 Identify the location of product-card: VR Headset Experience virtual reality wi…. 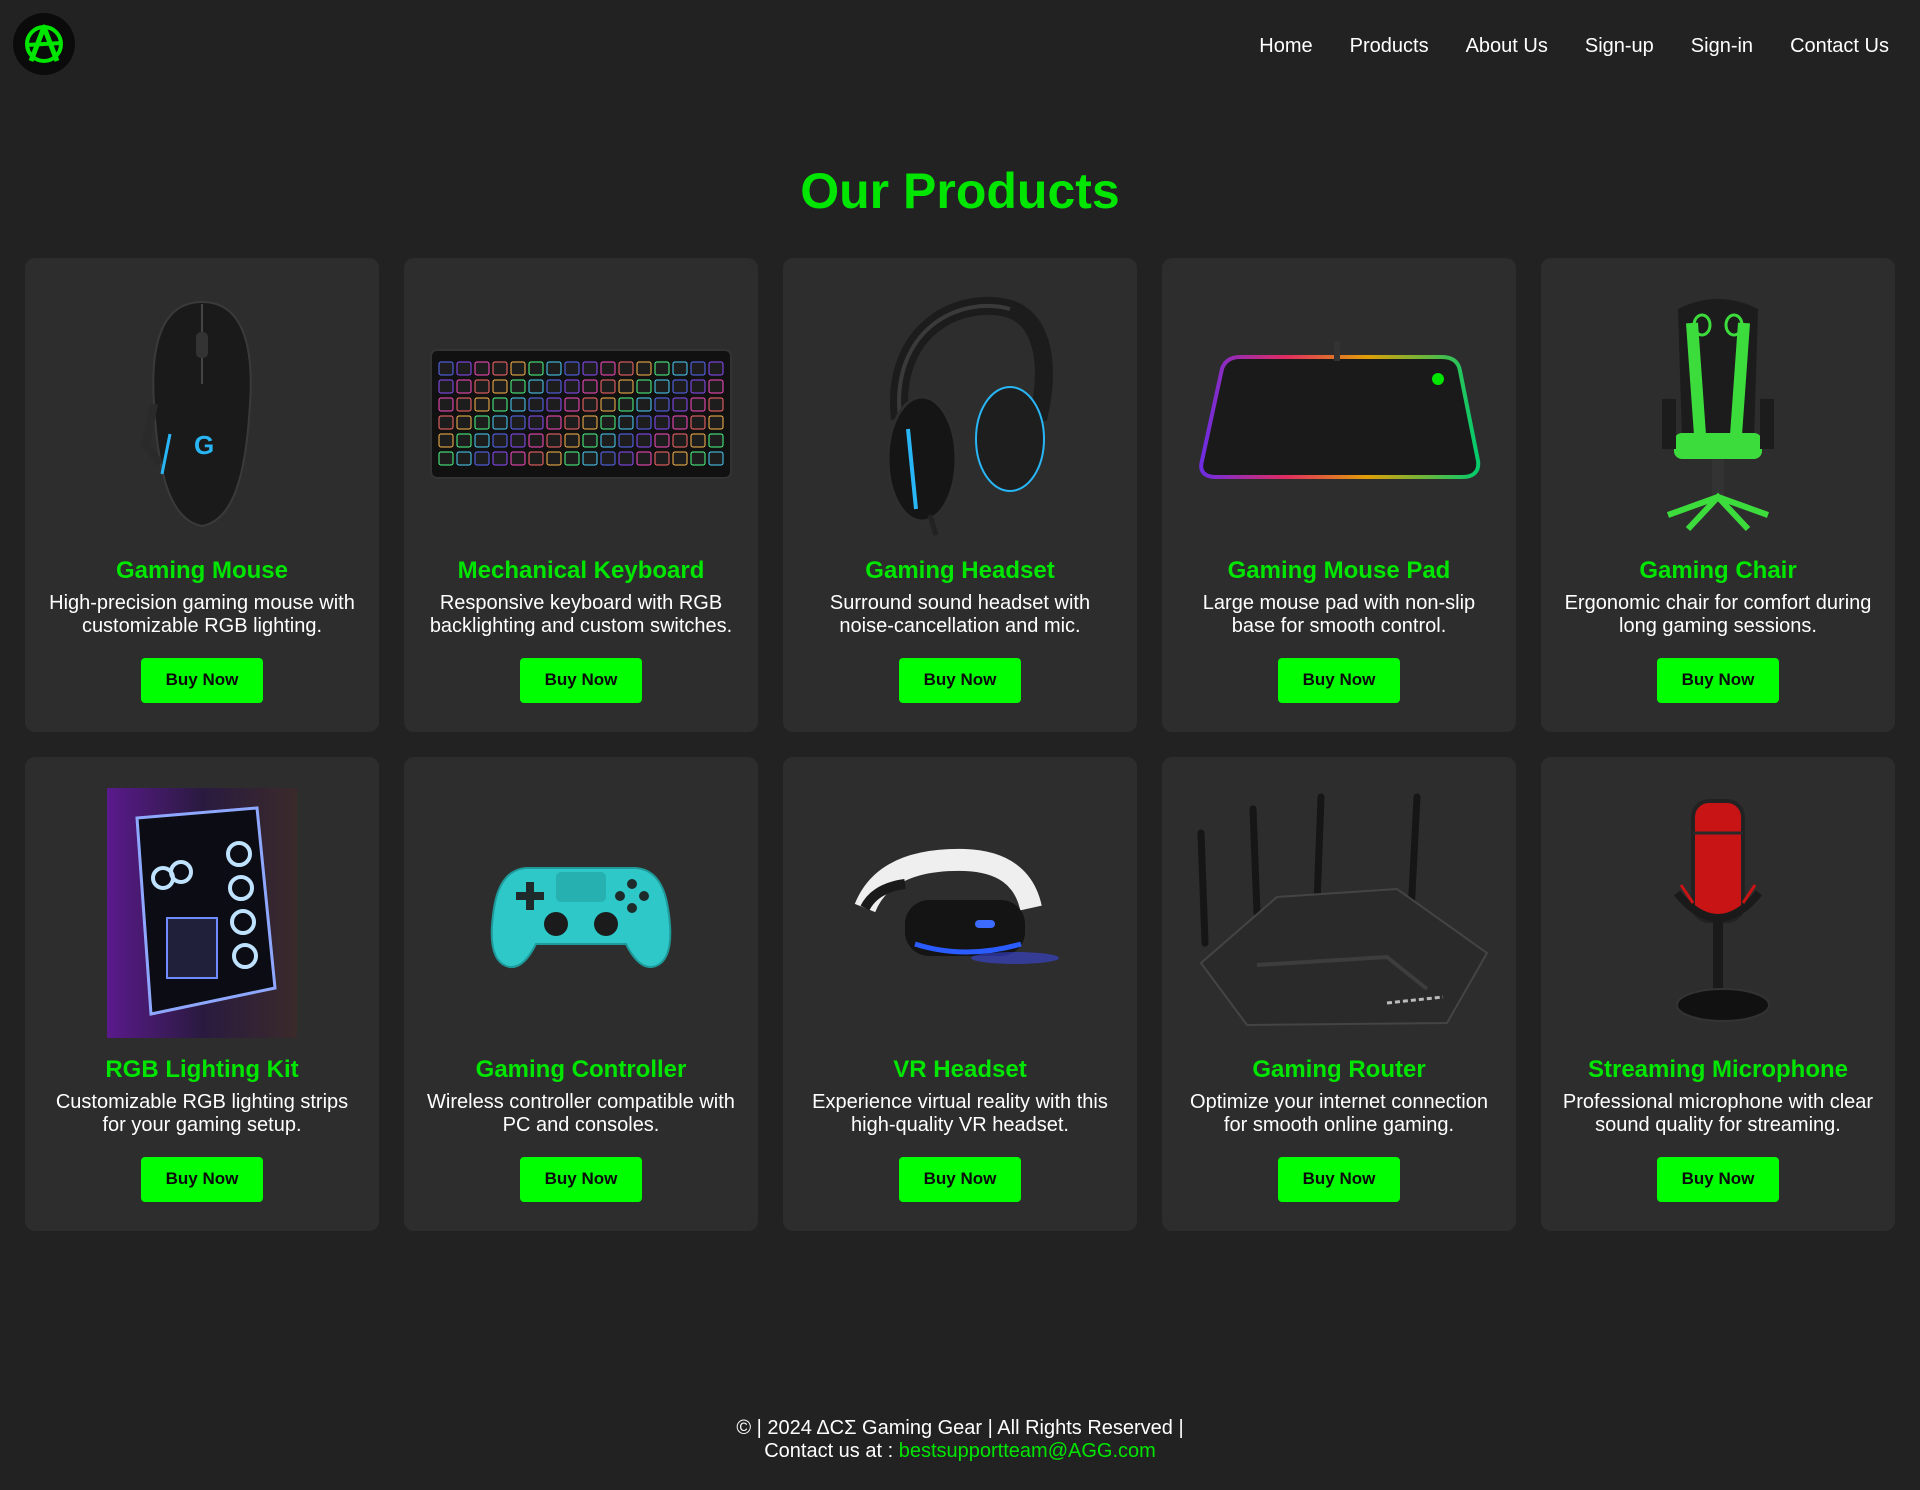
(960, 994).